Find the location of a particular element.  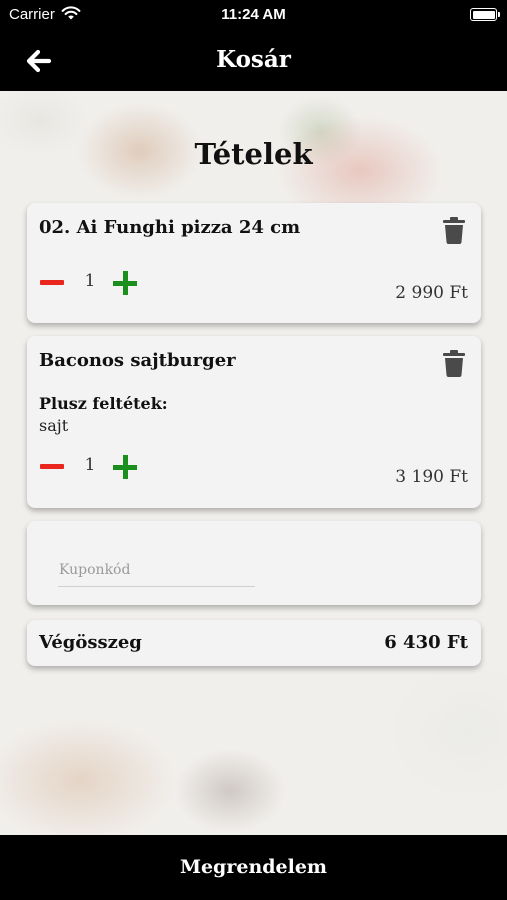

coupon-card is located at coordinates (254, 563).